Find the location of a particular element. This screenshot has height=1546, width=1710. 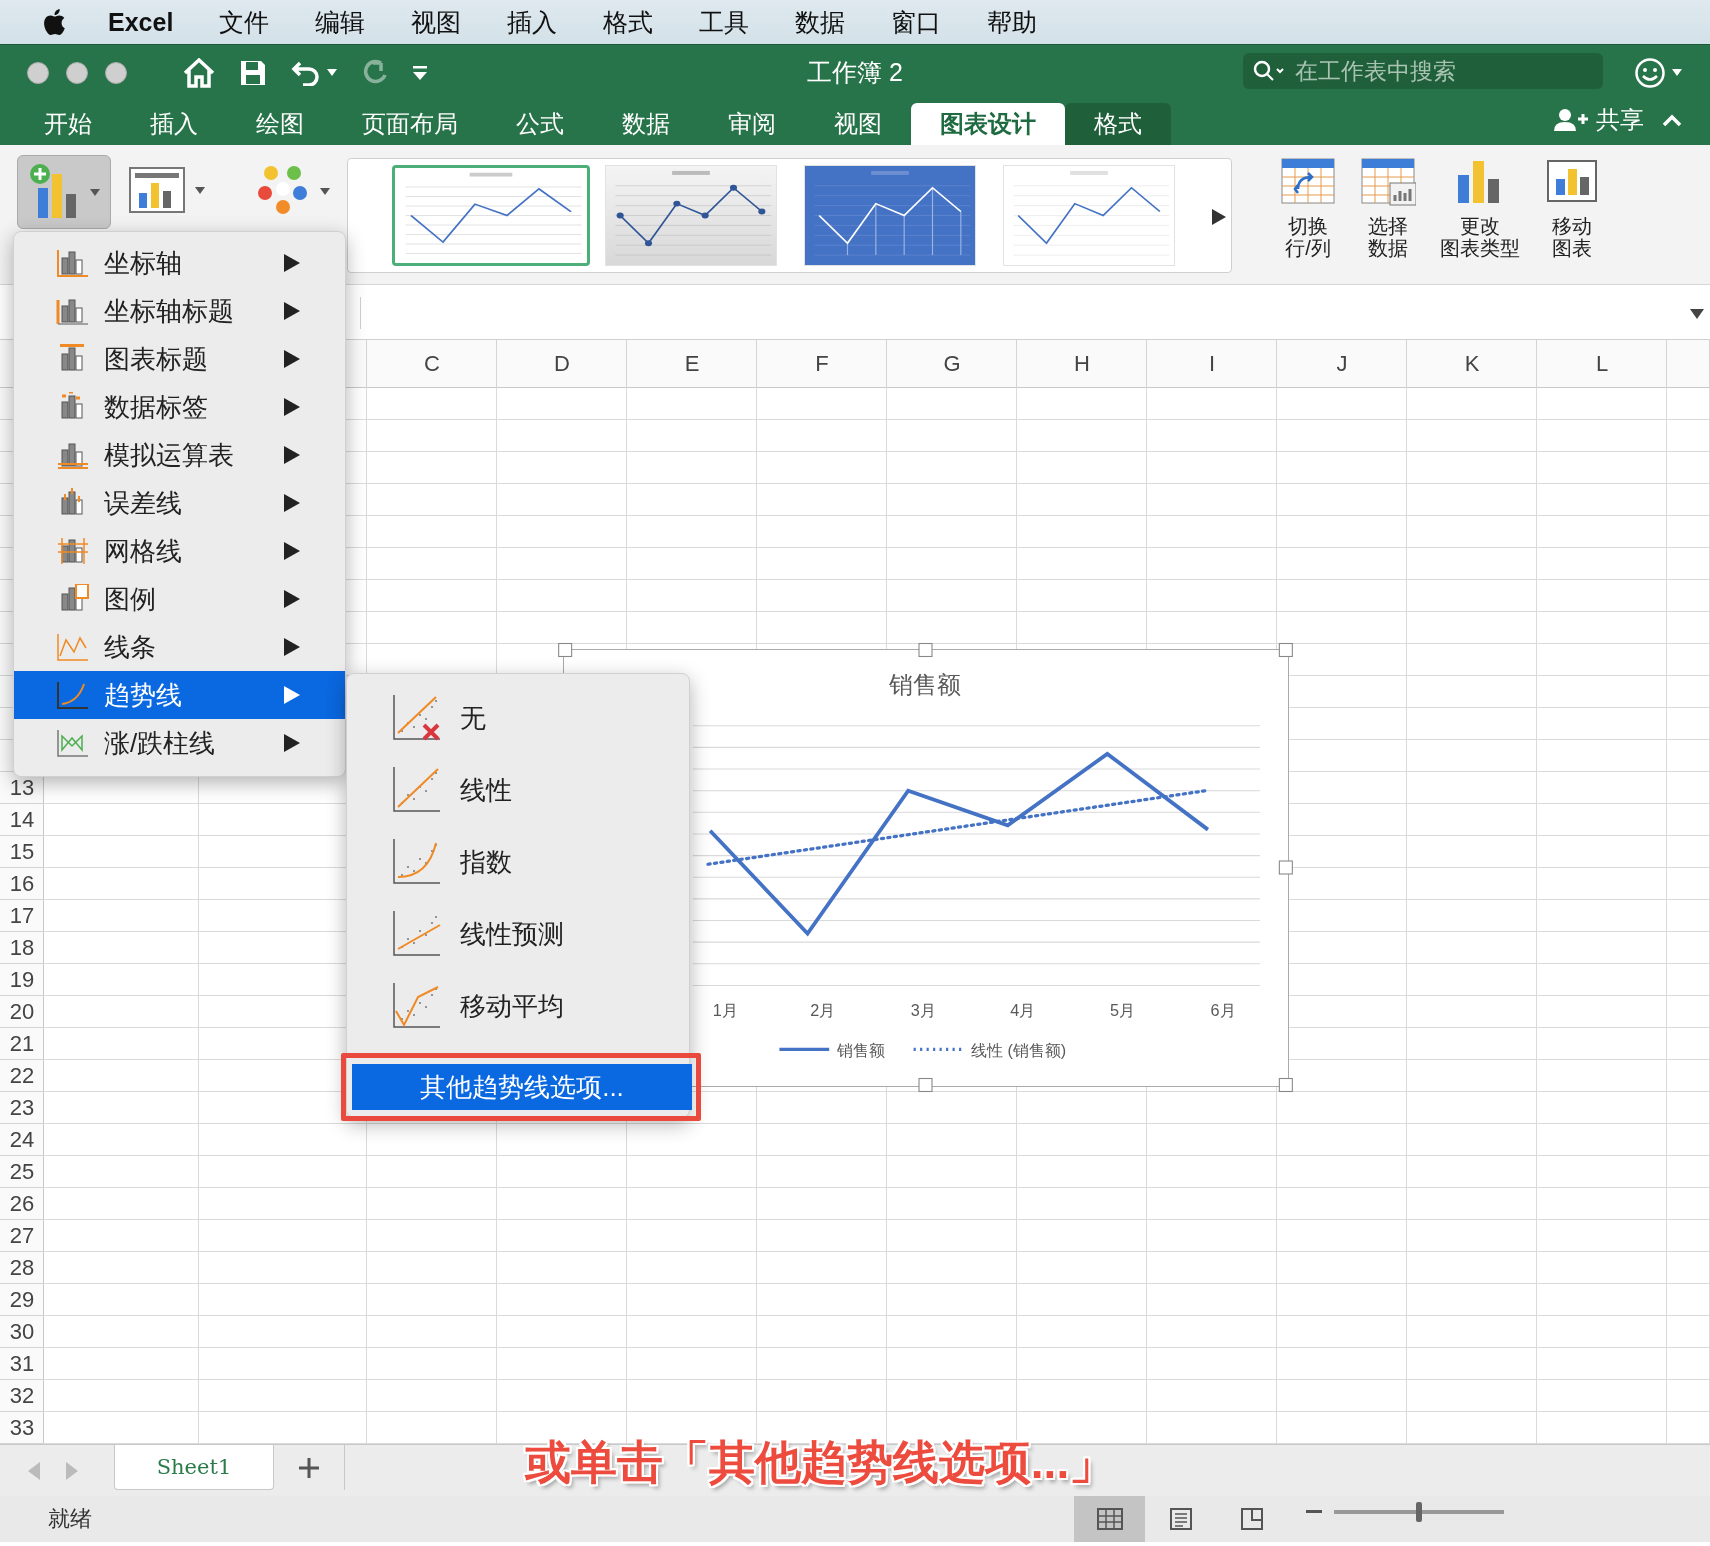

legend-label: 销售额 is located at coordinates (860, 1049).